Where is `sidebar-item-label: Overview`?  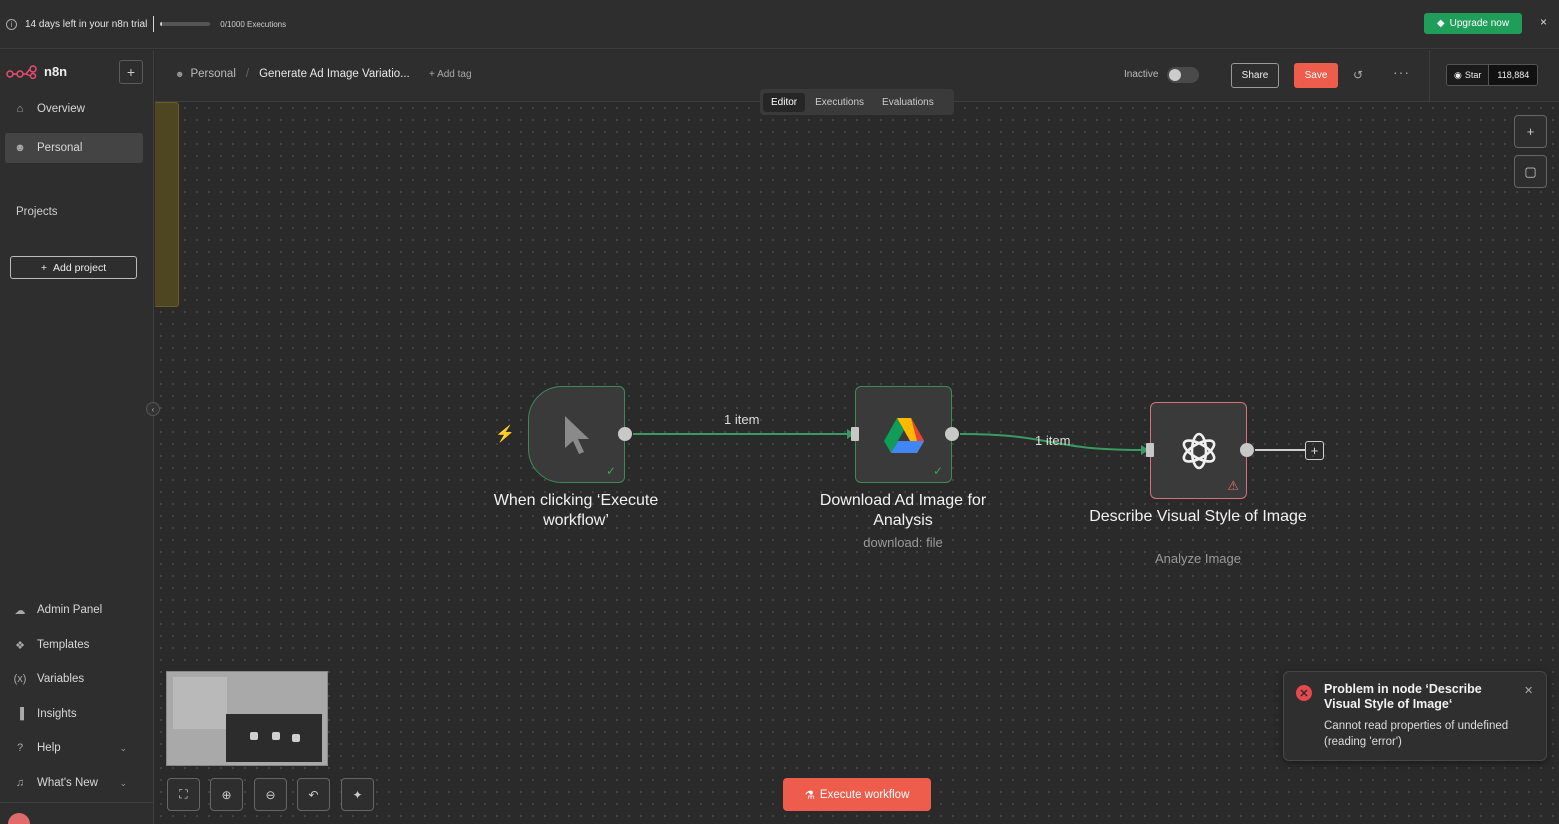 sidebar-item-label: Overview is located at coordinates (61, 109).